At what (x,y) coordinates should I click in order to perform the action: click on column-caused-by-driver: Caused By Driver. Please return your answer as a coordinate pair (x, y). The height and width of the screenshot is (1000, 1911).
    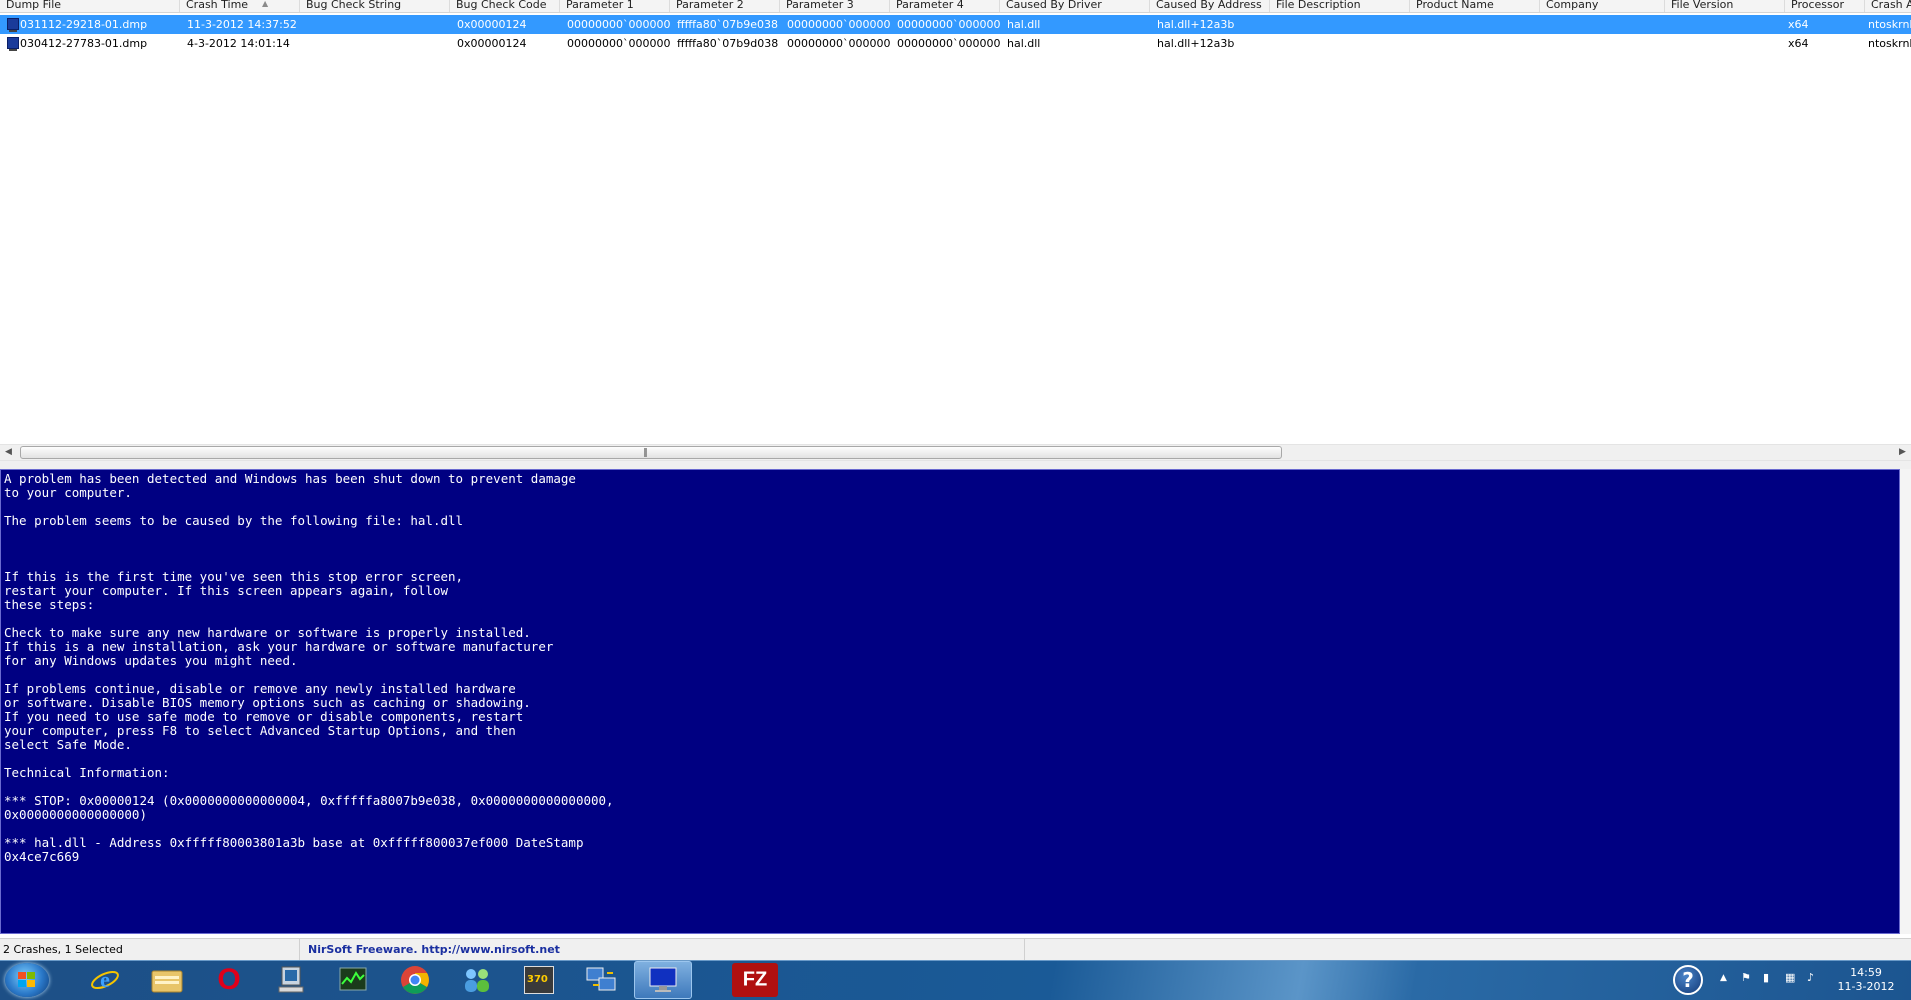
    Looking at the image, I should click on (1075, 6).